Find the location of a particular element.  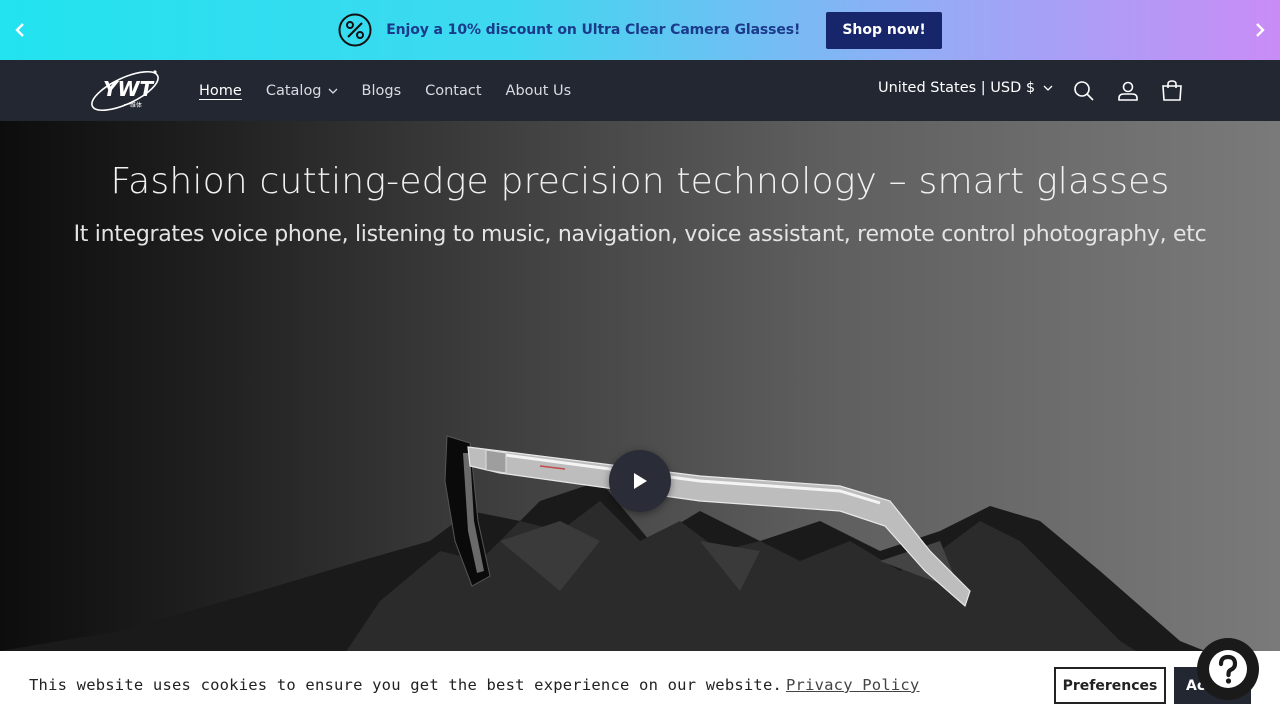

logo-text: YWT is located at coordinates (129, 89).